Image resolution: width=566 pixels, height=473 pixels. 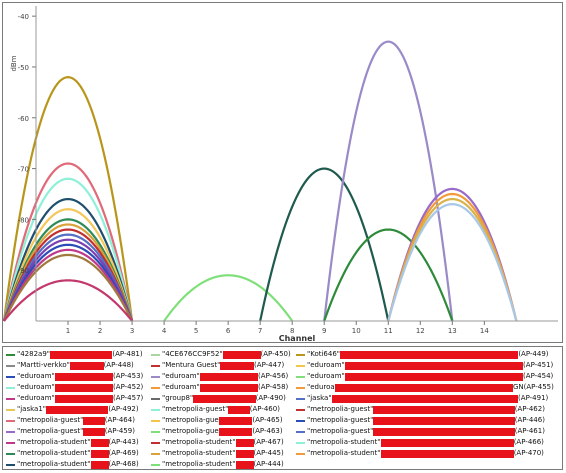 What do you see at coordinates (533, 398) in the screenshot?
I see `legend-ap-id: (AP-491)` at bounding box center [533, 398].